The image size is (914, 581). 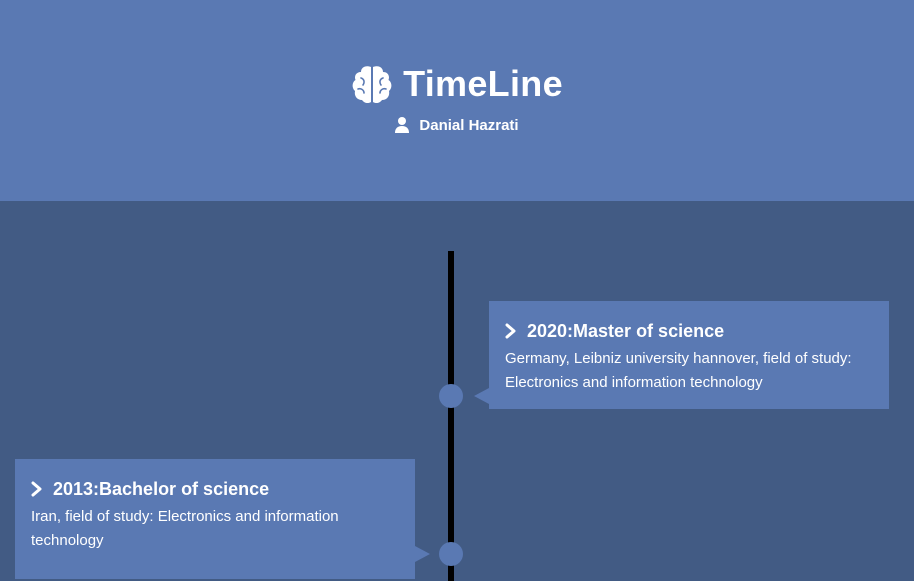 I want to click on title-row: TimeLine, so click(x=457, y=84).